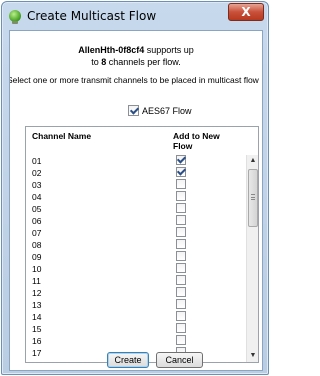  I want to click on aes67-label: AES67 Flow, so click(167, 110).